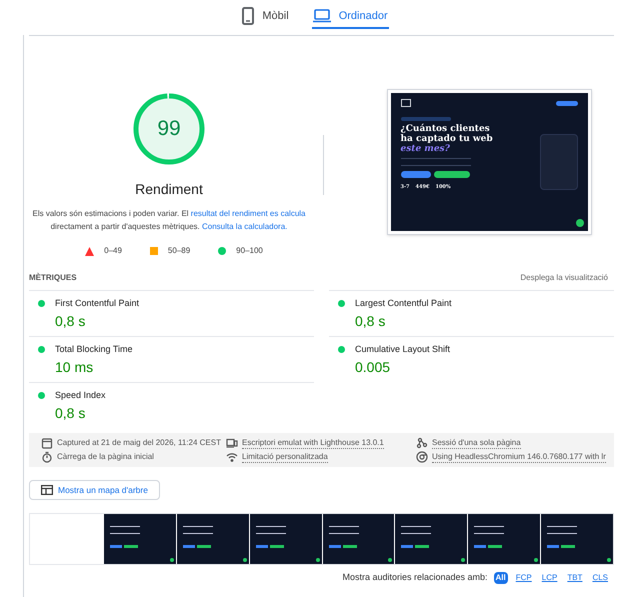  What do you see at coordinates (232, 457) in the screenshot?
I see `wifi-icon` at bounding box center [232, 457].